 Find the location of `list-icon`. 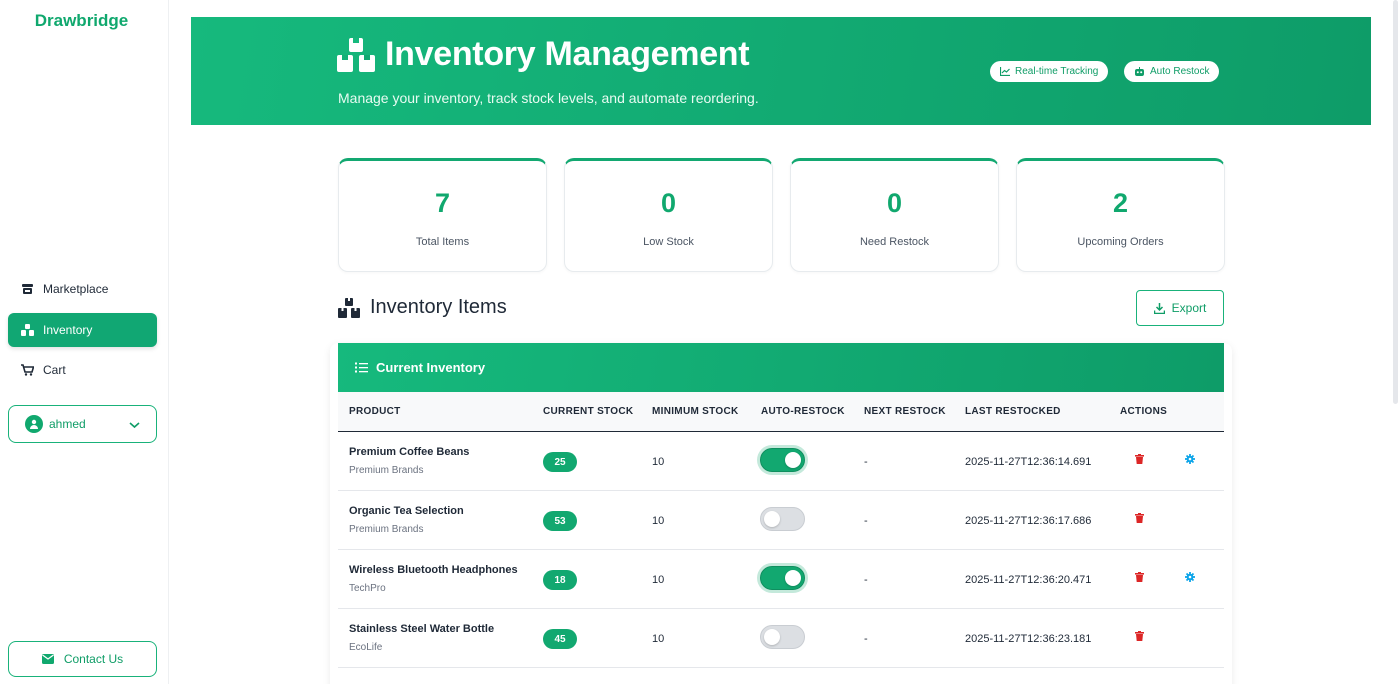

list-icon is located at coordinates (361, 367).